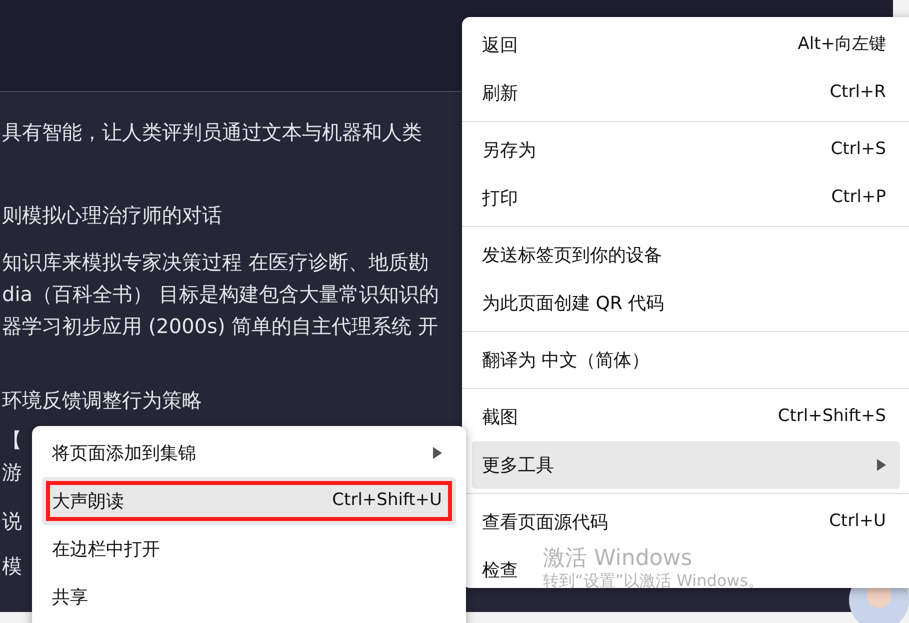 The height and width of the screenshot is (623, 909). I want to click on article-text: 说, so click(12, 521).